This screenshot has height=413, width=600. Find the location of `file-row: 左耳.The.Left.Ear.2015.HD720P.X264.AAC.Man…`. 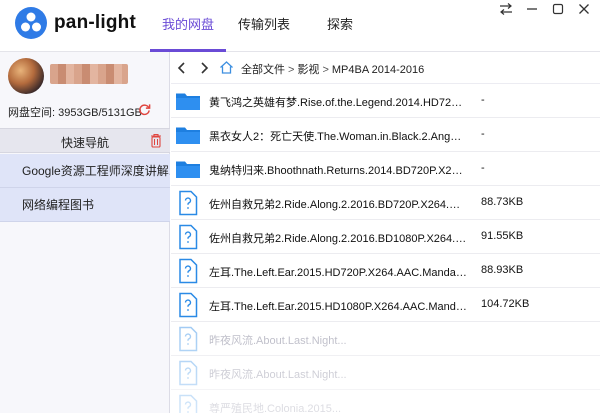

file-row: 左耳.The.Left.Ear.2015.HD720P.X264.AAC.Man… is located at coordinates (385, 271).